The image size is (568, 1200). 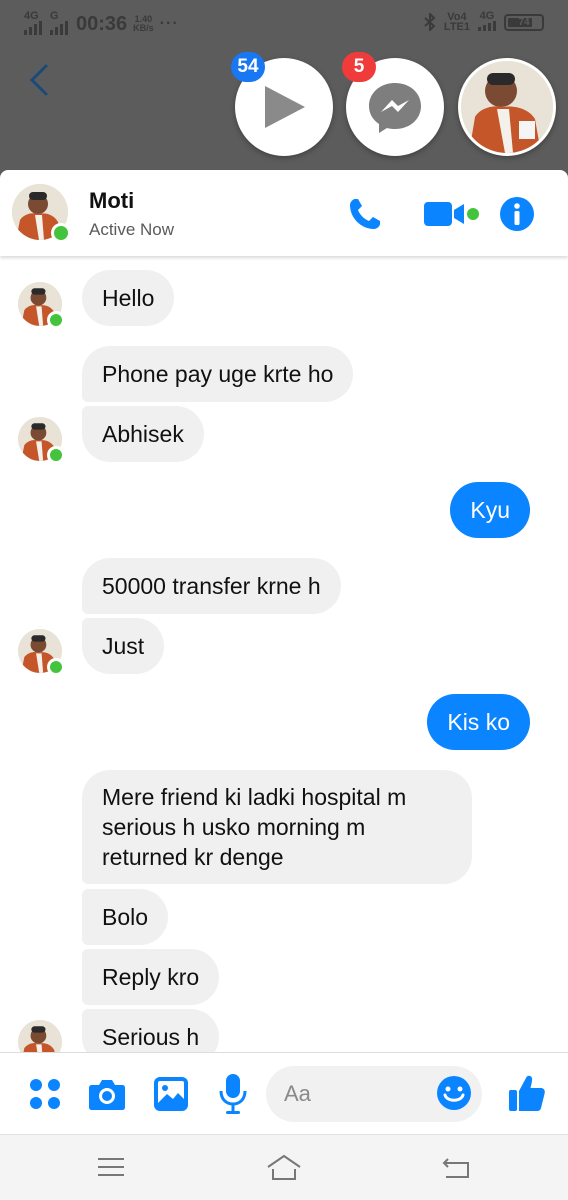 What do you see at coordinates (365, 214) in the screenshot?
I see `phone-icon` at bounding box center [365, 214].